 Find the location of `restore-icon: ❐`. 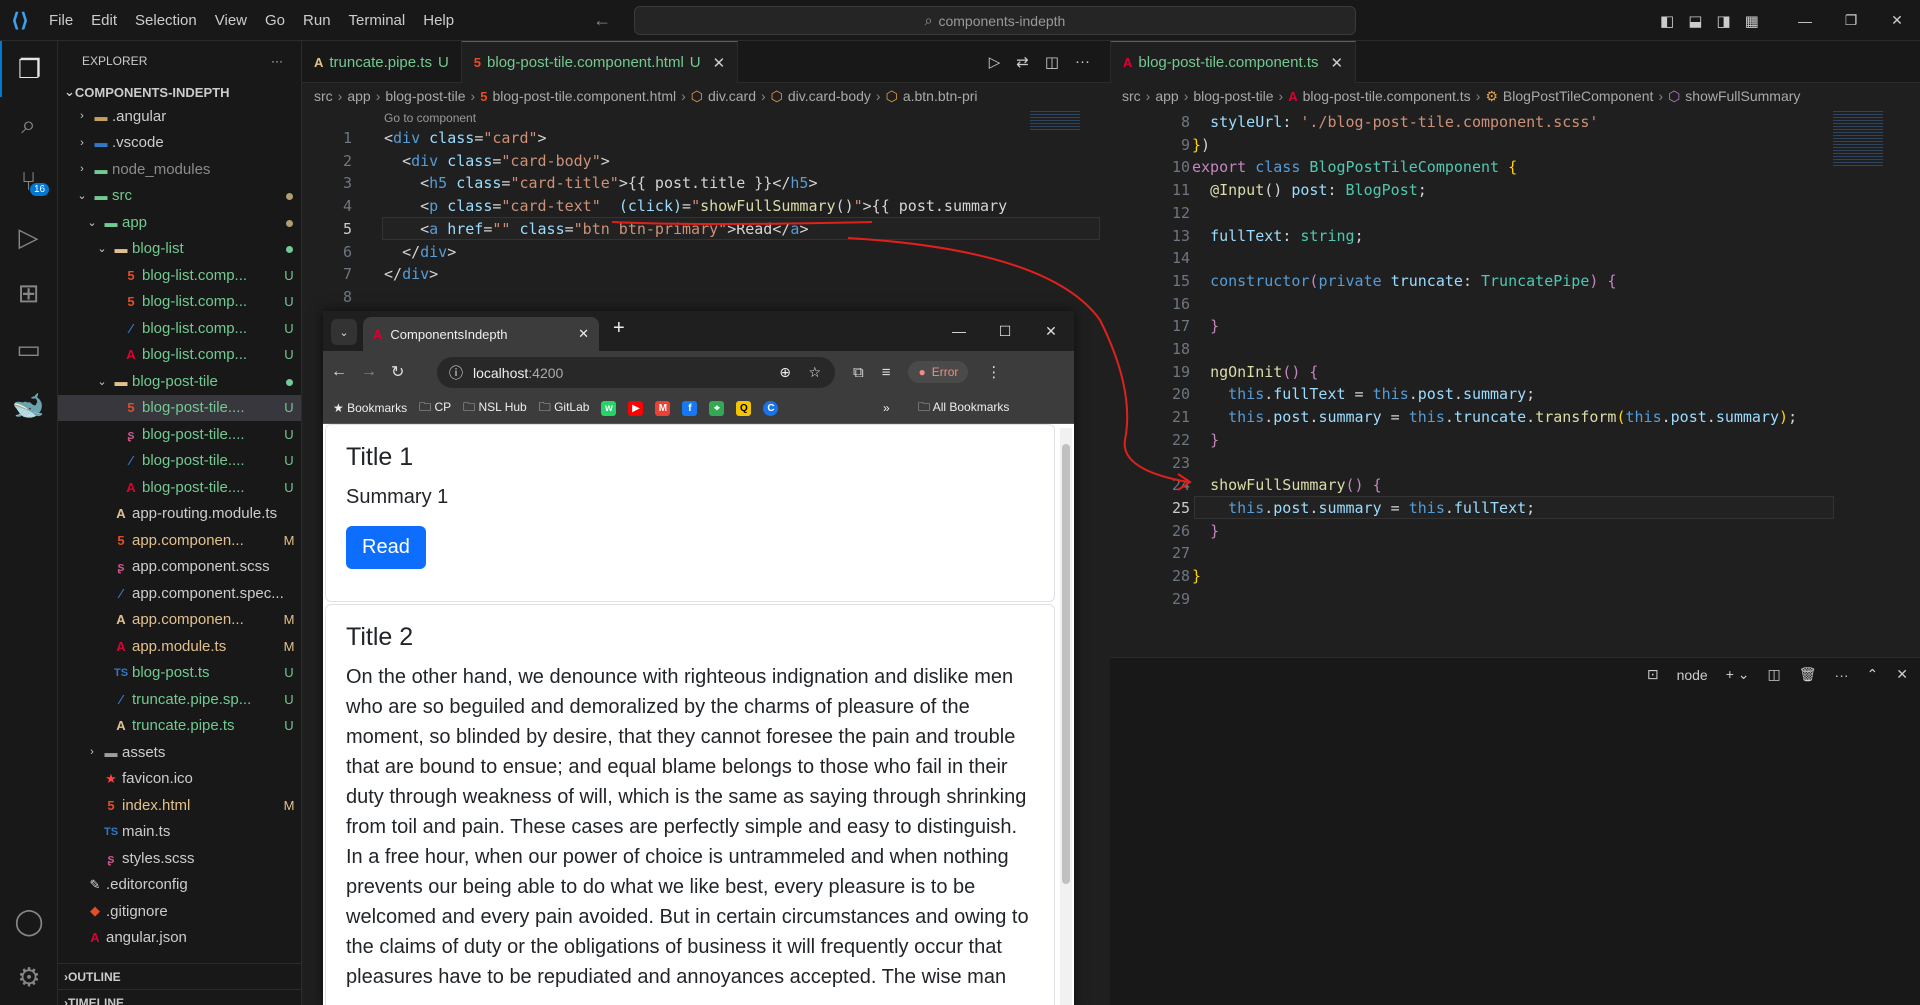

restore-icon: ❐ is located at coordinates (1851, 20).